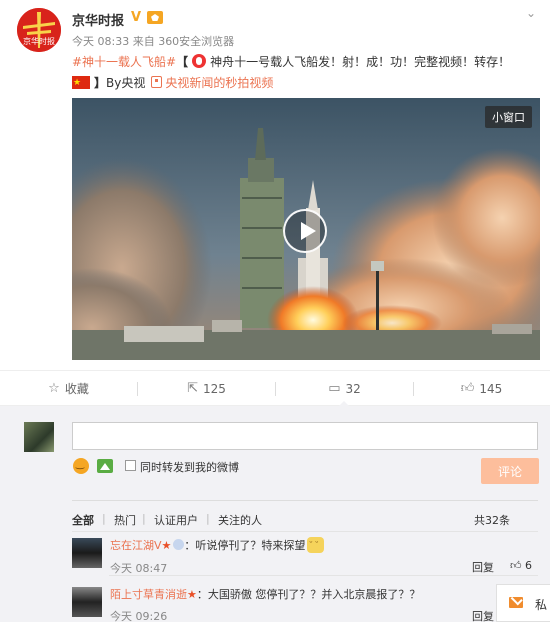 This screenshot has width=550, height=622. What do you see at coordinates (100, 83) in the screenshot?
I see `close-bracket: 】` at bounding box center [100, 83].